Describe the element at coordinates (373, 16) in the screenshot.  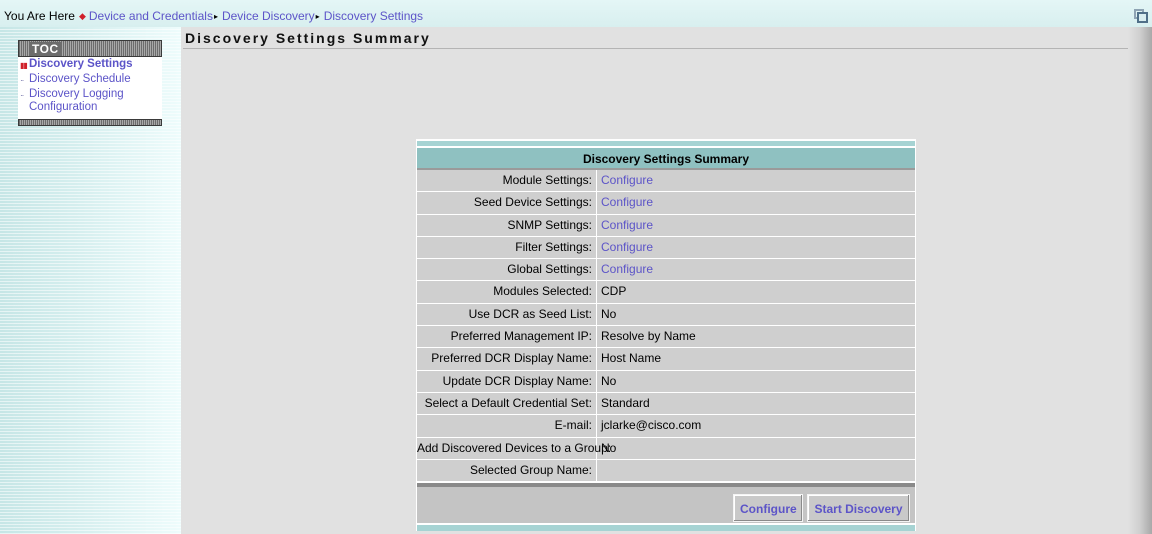
I see `breadcrumb-discovery-settings: Discovery Settings` at that location.